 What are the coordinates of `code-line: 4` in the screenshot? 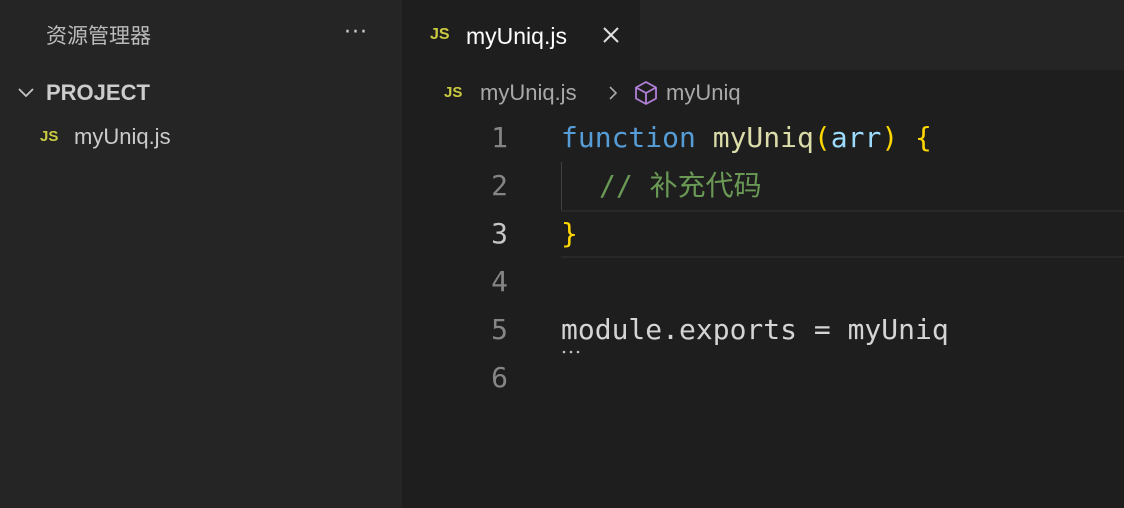 It's located at (763, 282).